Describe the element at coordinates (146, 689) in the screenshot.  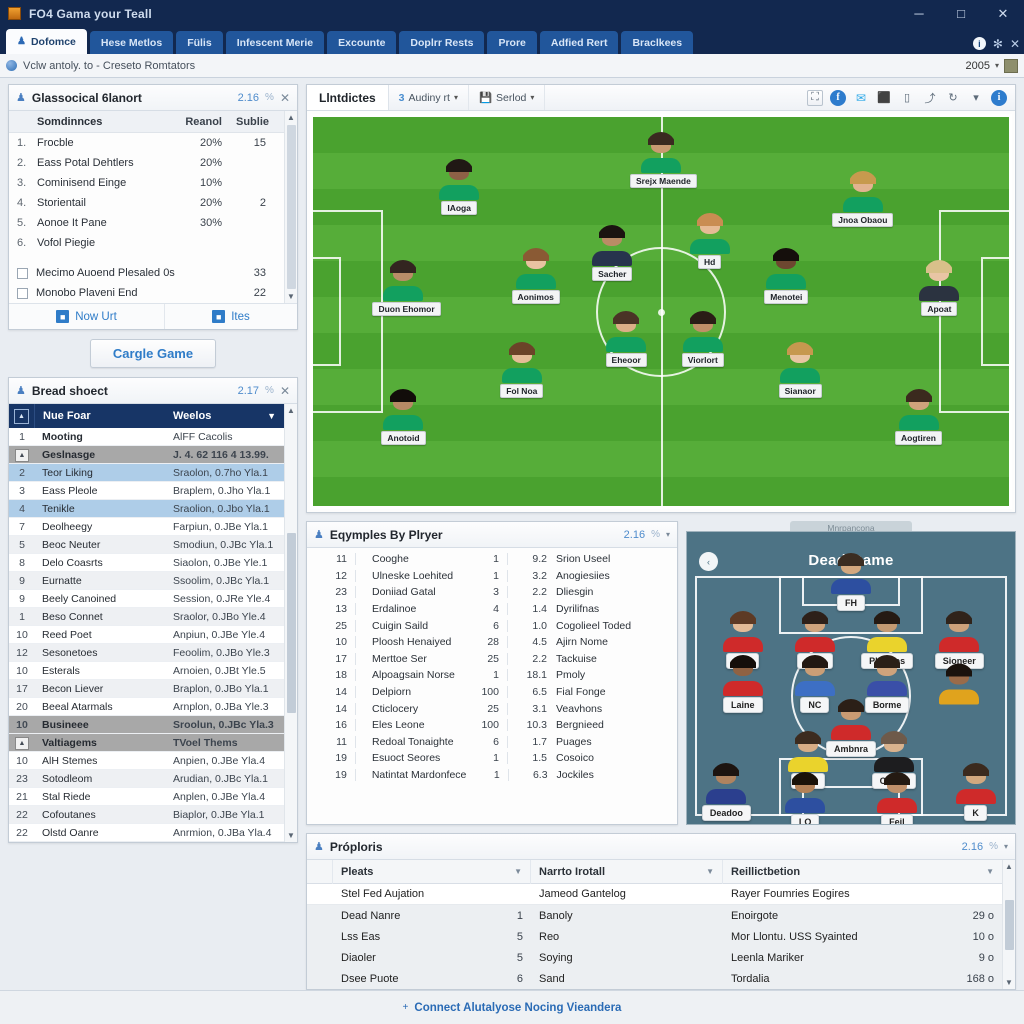
I see `table-row: 17 Becon Liever Braplon, 0.JBo Yla.1` at that location.